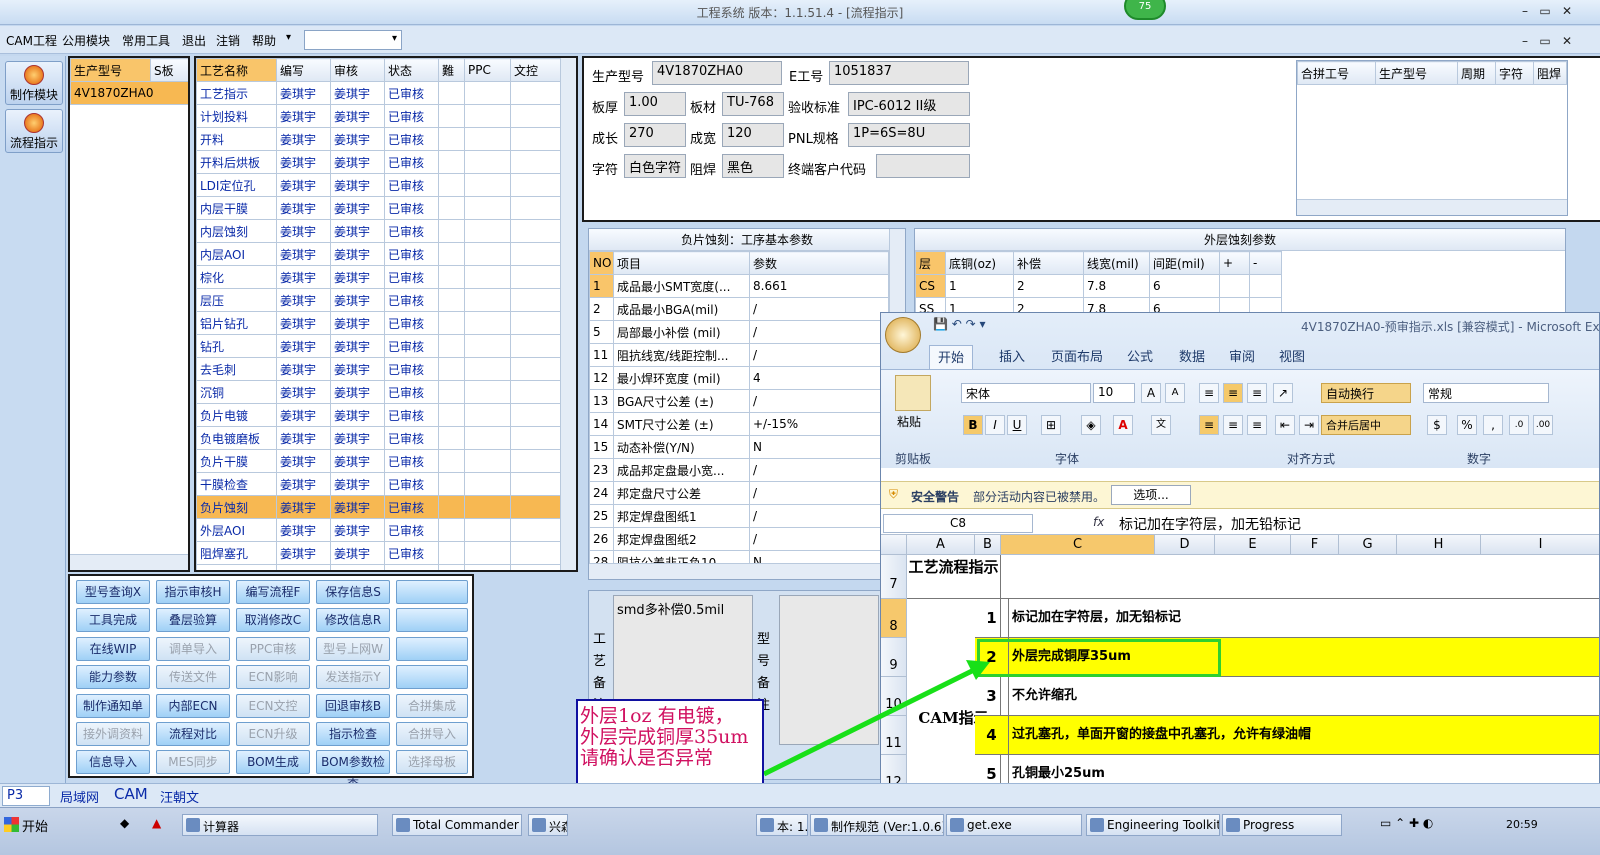 The width and height of the screenshot is (1600, 855). I want to click on status-cam: CAM, so click(131, 794).